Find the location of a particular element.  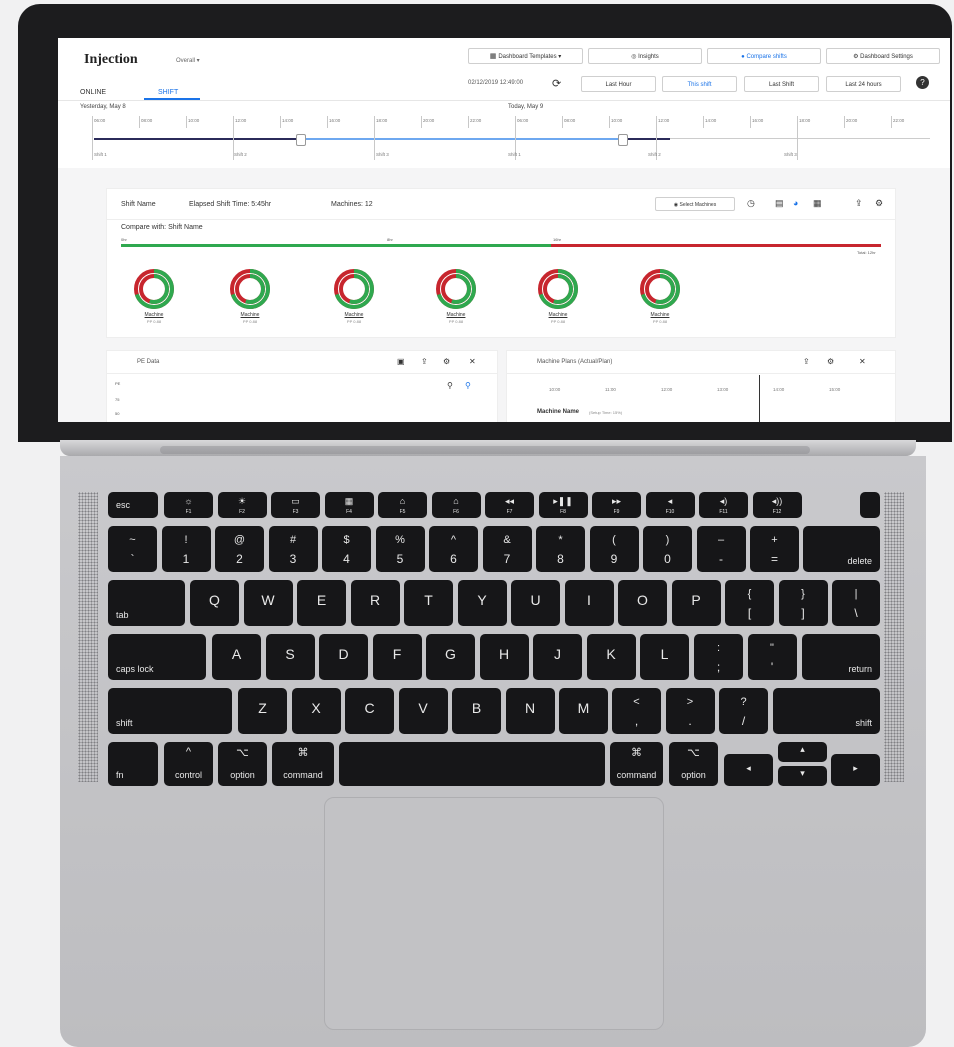

chart-view-icon: ▤ is located at coordinates (779, 203).